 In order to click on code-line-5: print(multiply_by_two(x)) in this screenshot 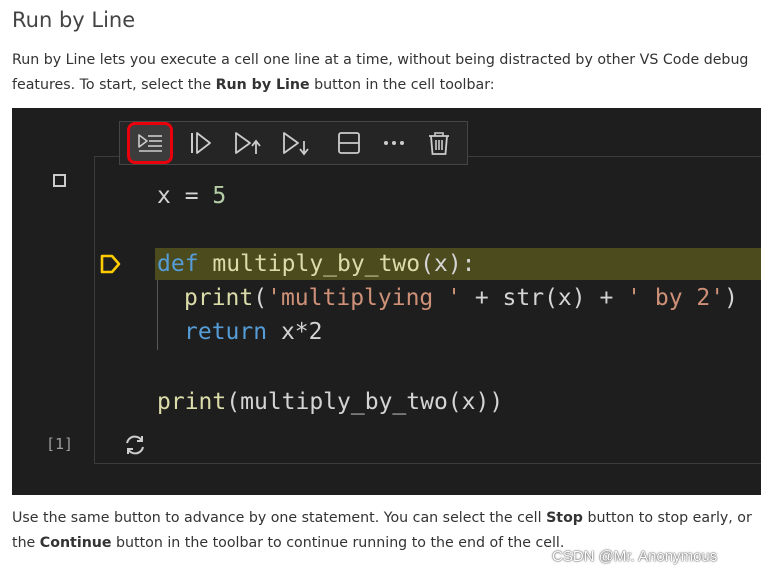, I will do `click(330, 402)`.